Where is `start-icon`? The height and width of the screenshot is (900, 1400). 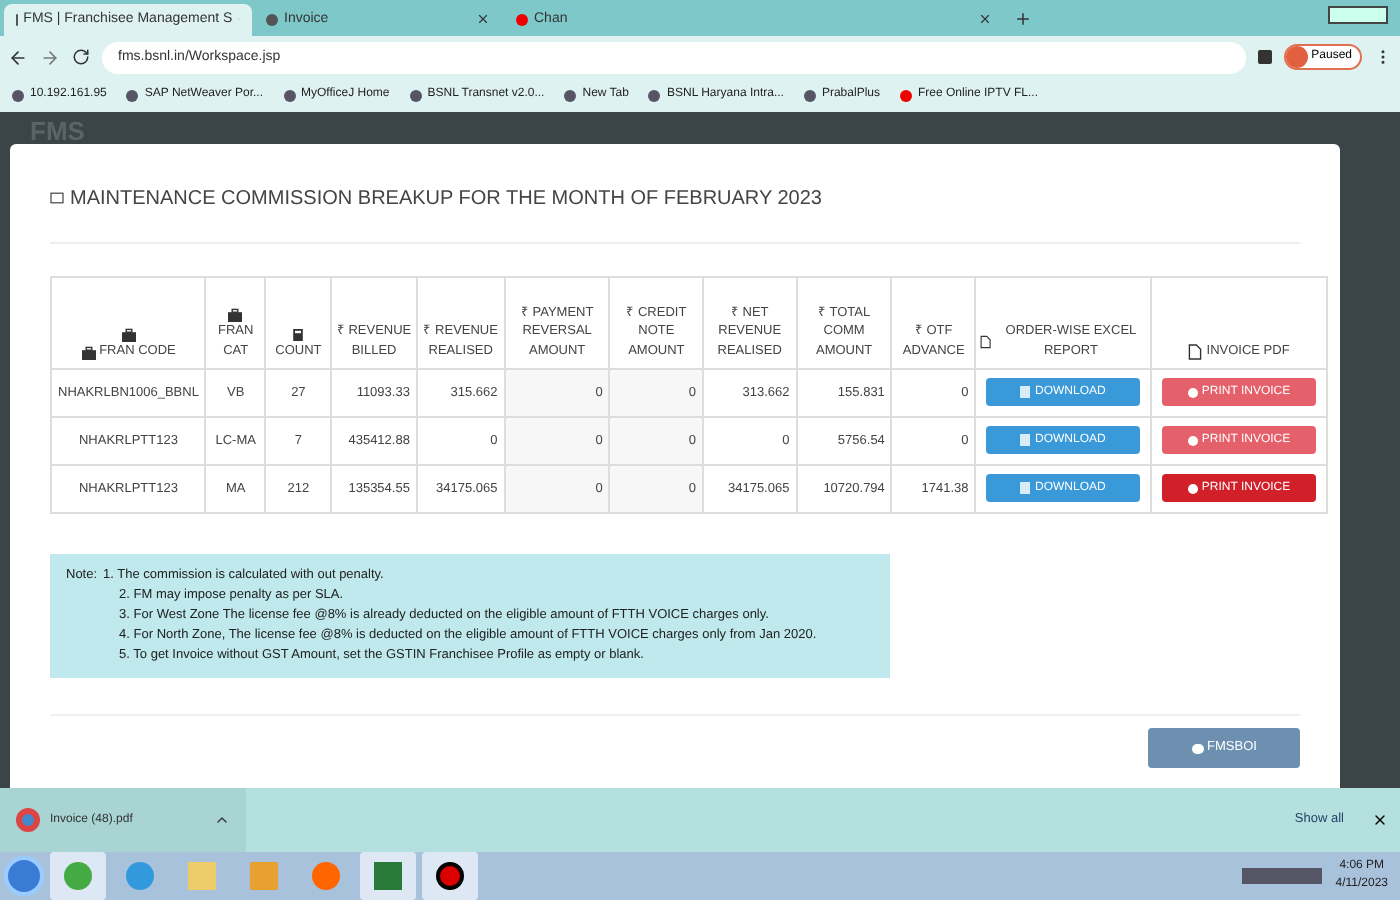
start-icon is located at coordinates (24, 876).